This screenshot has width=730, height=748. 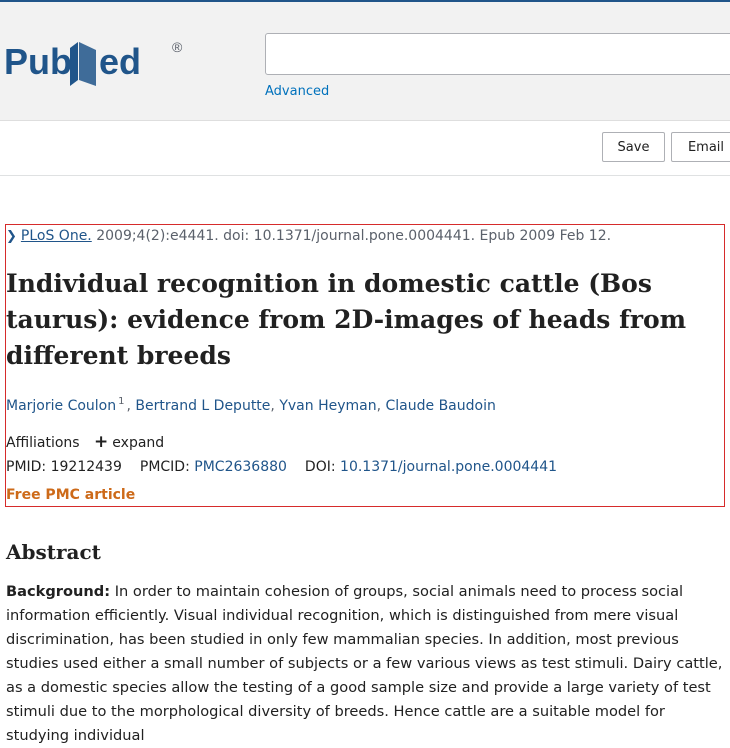 What do you see at coordinates (56, 236) in the screenshot?
I see `journal-link: PLoS One.` at bounding box center [56, 236].